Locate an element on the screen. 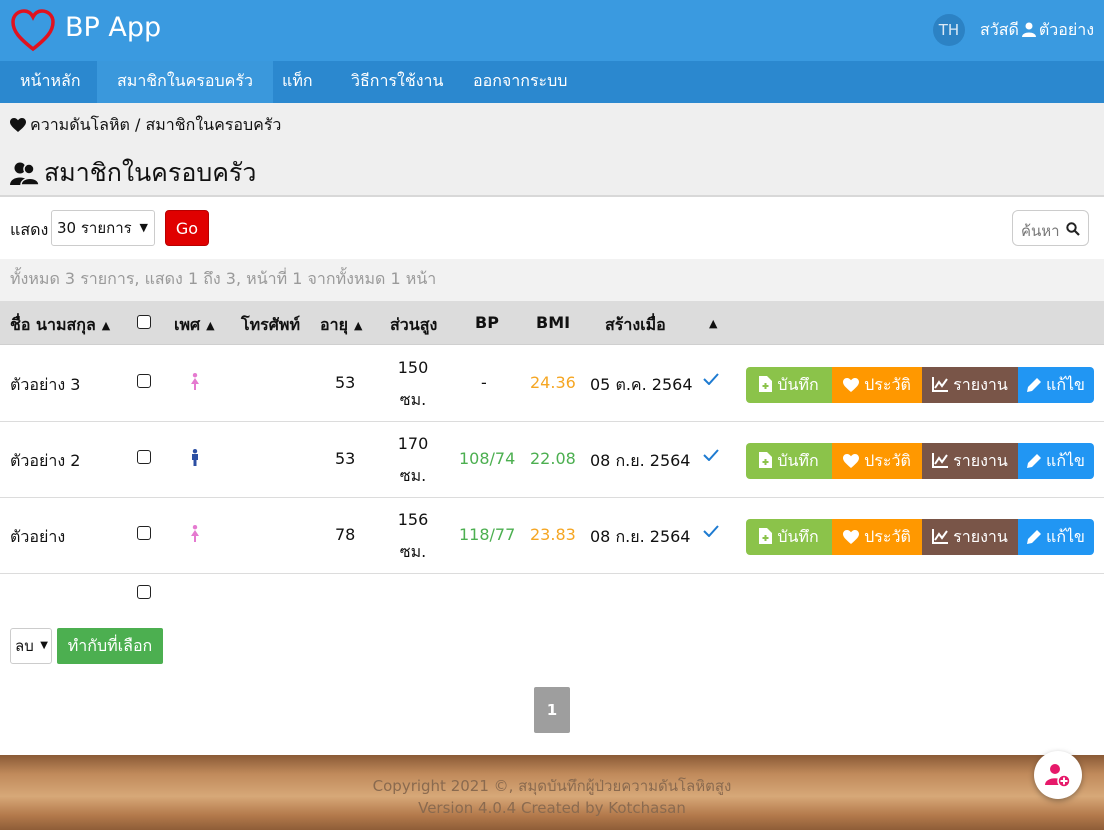 Image resolution: width=1104 pixels, height=830 pixels. member-name: ตัวอย่าง 2 is located at coordinates (45, 460).